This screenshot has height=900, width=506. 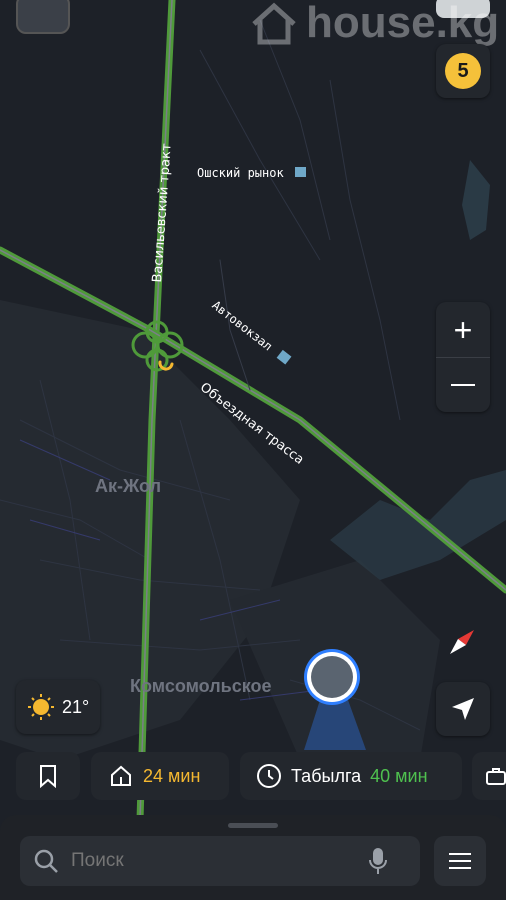 I want to click on profile-avatar, so click(x=43, y=17).